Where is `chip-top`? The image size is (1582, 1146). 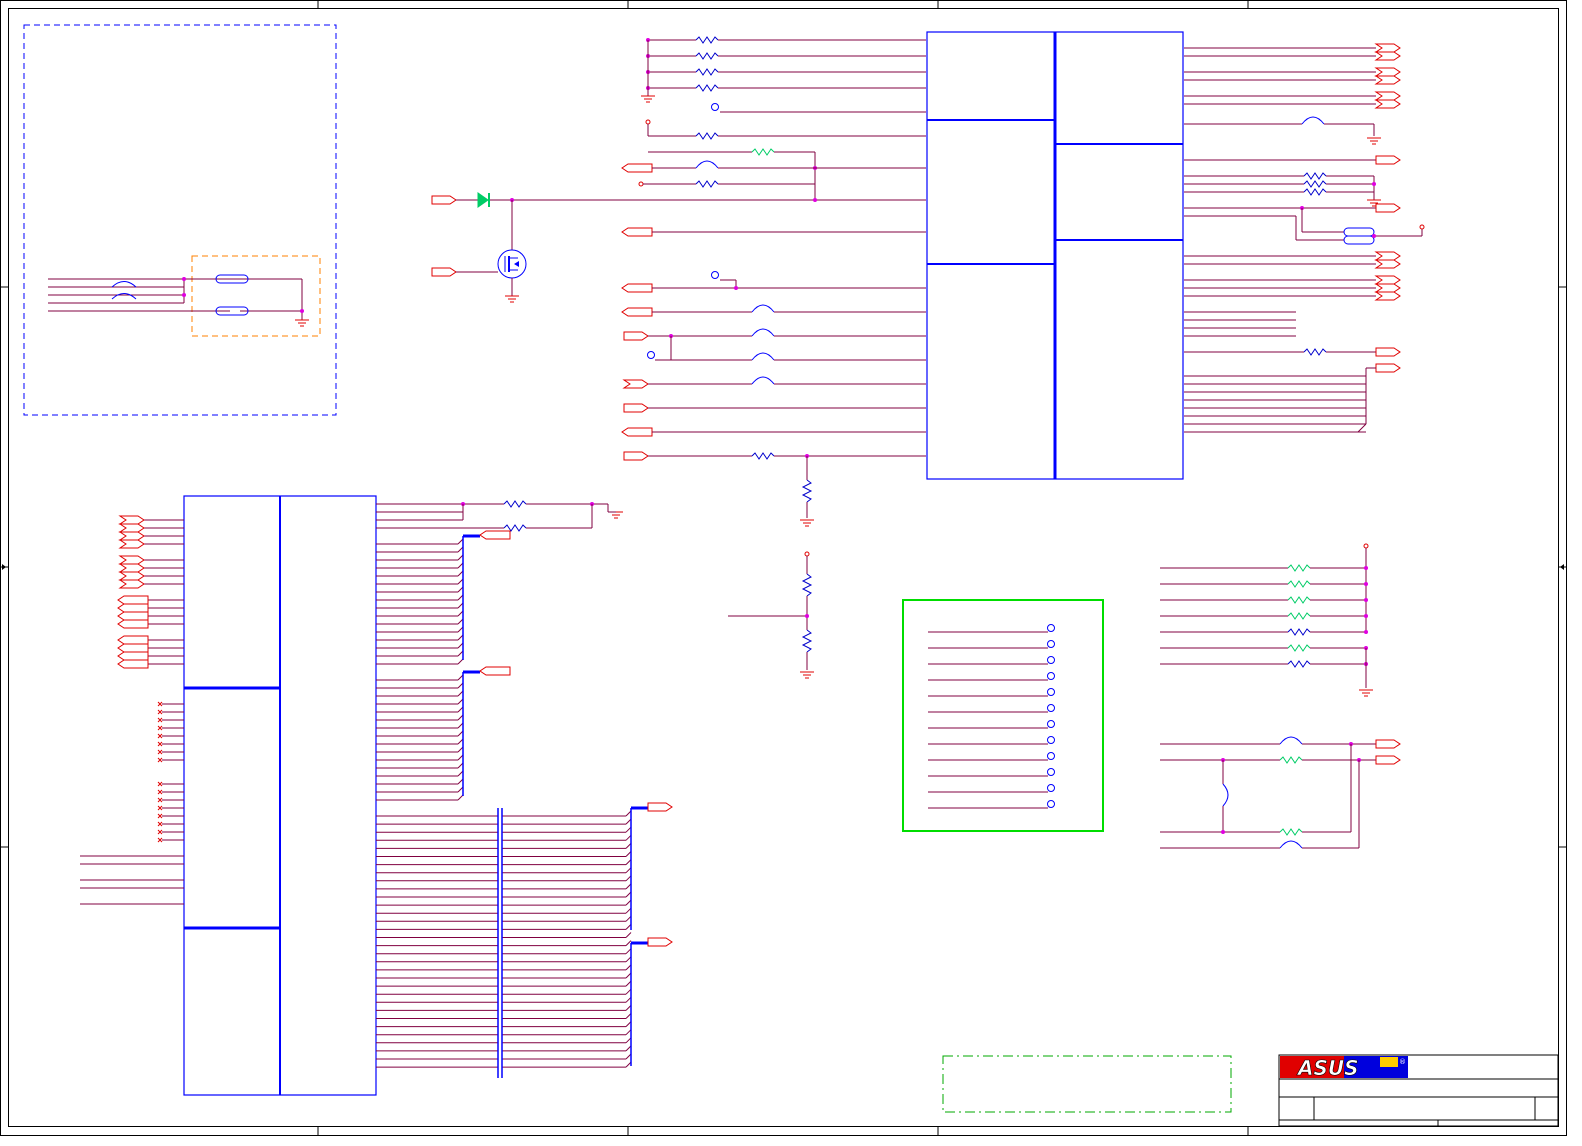 chip-top is located at coordinates (1055, 255).